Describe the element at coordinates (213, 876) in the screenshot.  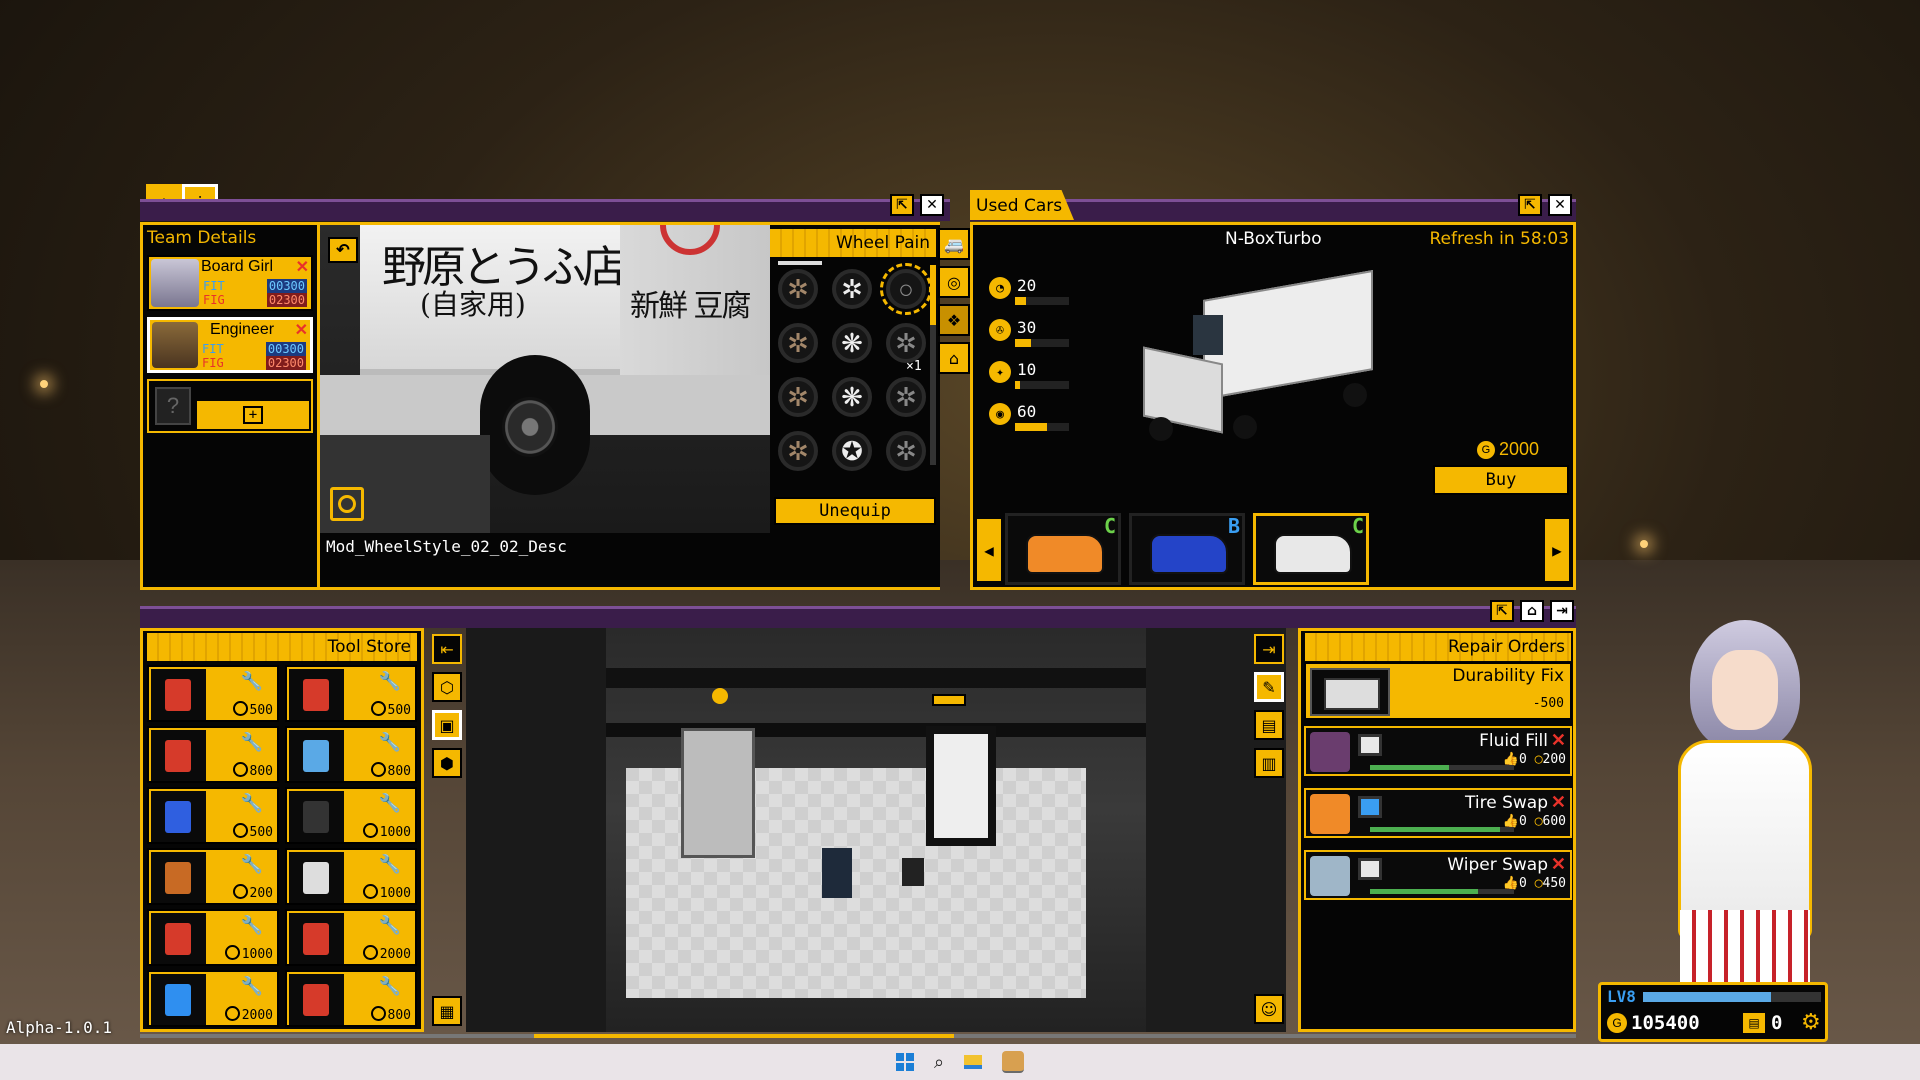
I see `tool-item: 🔧 200` at that location.